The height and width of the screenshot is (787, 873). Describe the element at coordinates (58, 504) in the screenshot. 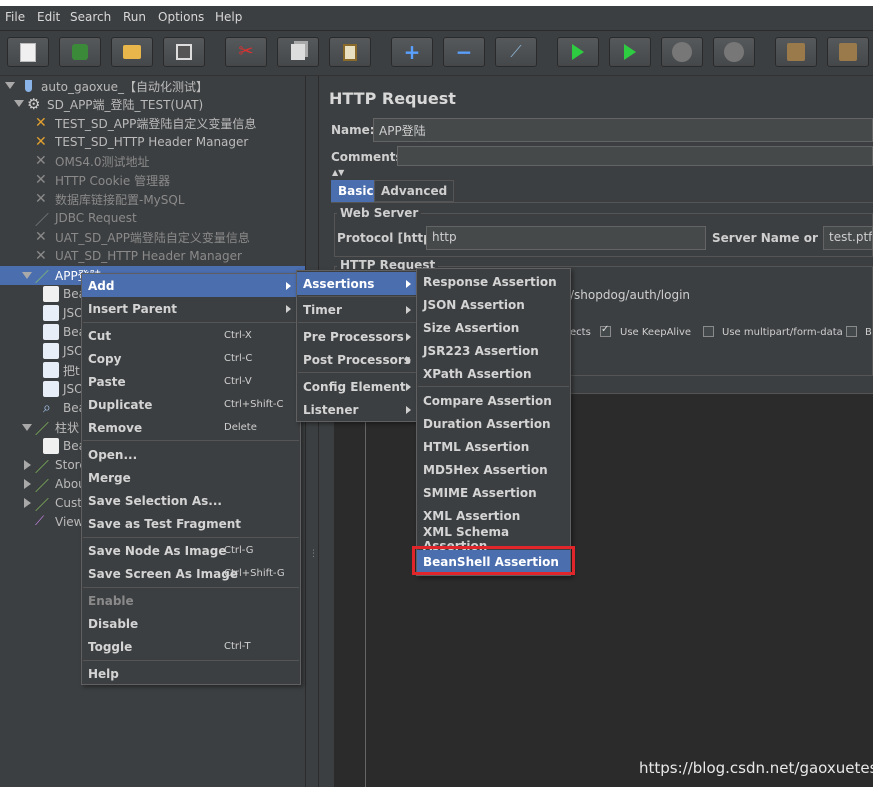

I see `tree-sampler: ／ Cust` at that location.